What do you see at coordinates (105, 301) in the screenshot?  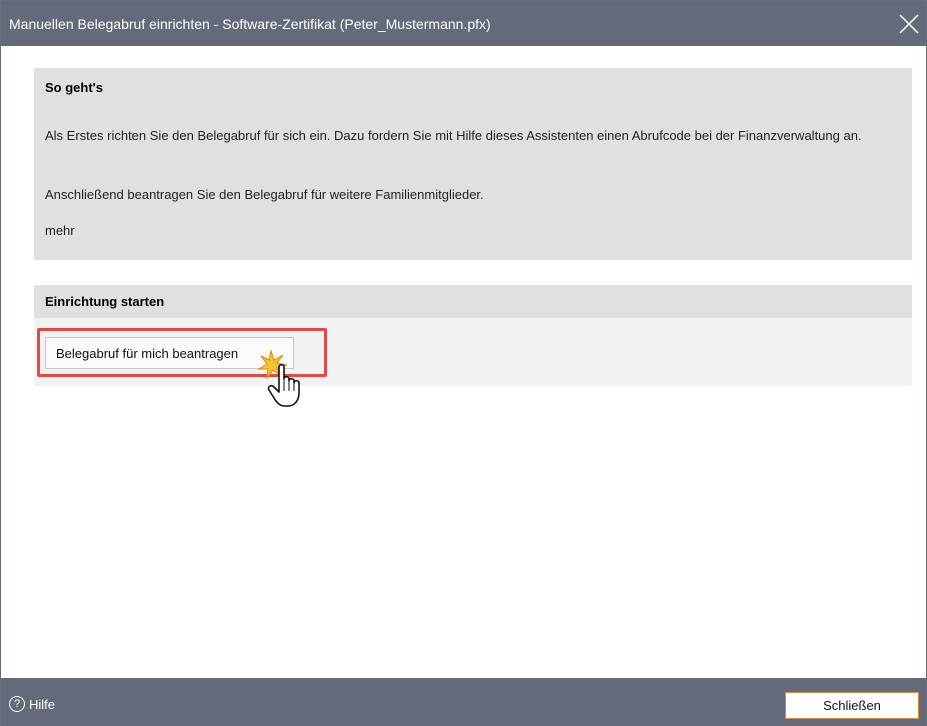 I see `setup-heading: Einrichtung starten` at bounding box center [105, 301].